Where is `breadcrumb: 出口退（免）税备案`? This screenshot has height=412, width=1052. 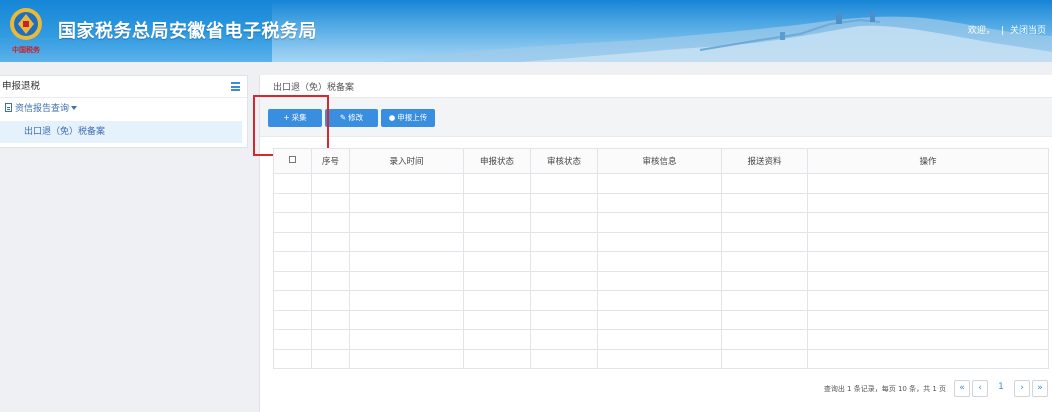
breadcrumb: 出口退（免）税备案 is located at coordinates (314, 88).